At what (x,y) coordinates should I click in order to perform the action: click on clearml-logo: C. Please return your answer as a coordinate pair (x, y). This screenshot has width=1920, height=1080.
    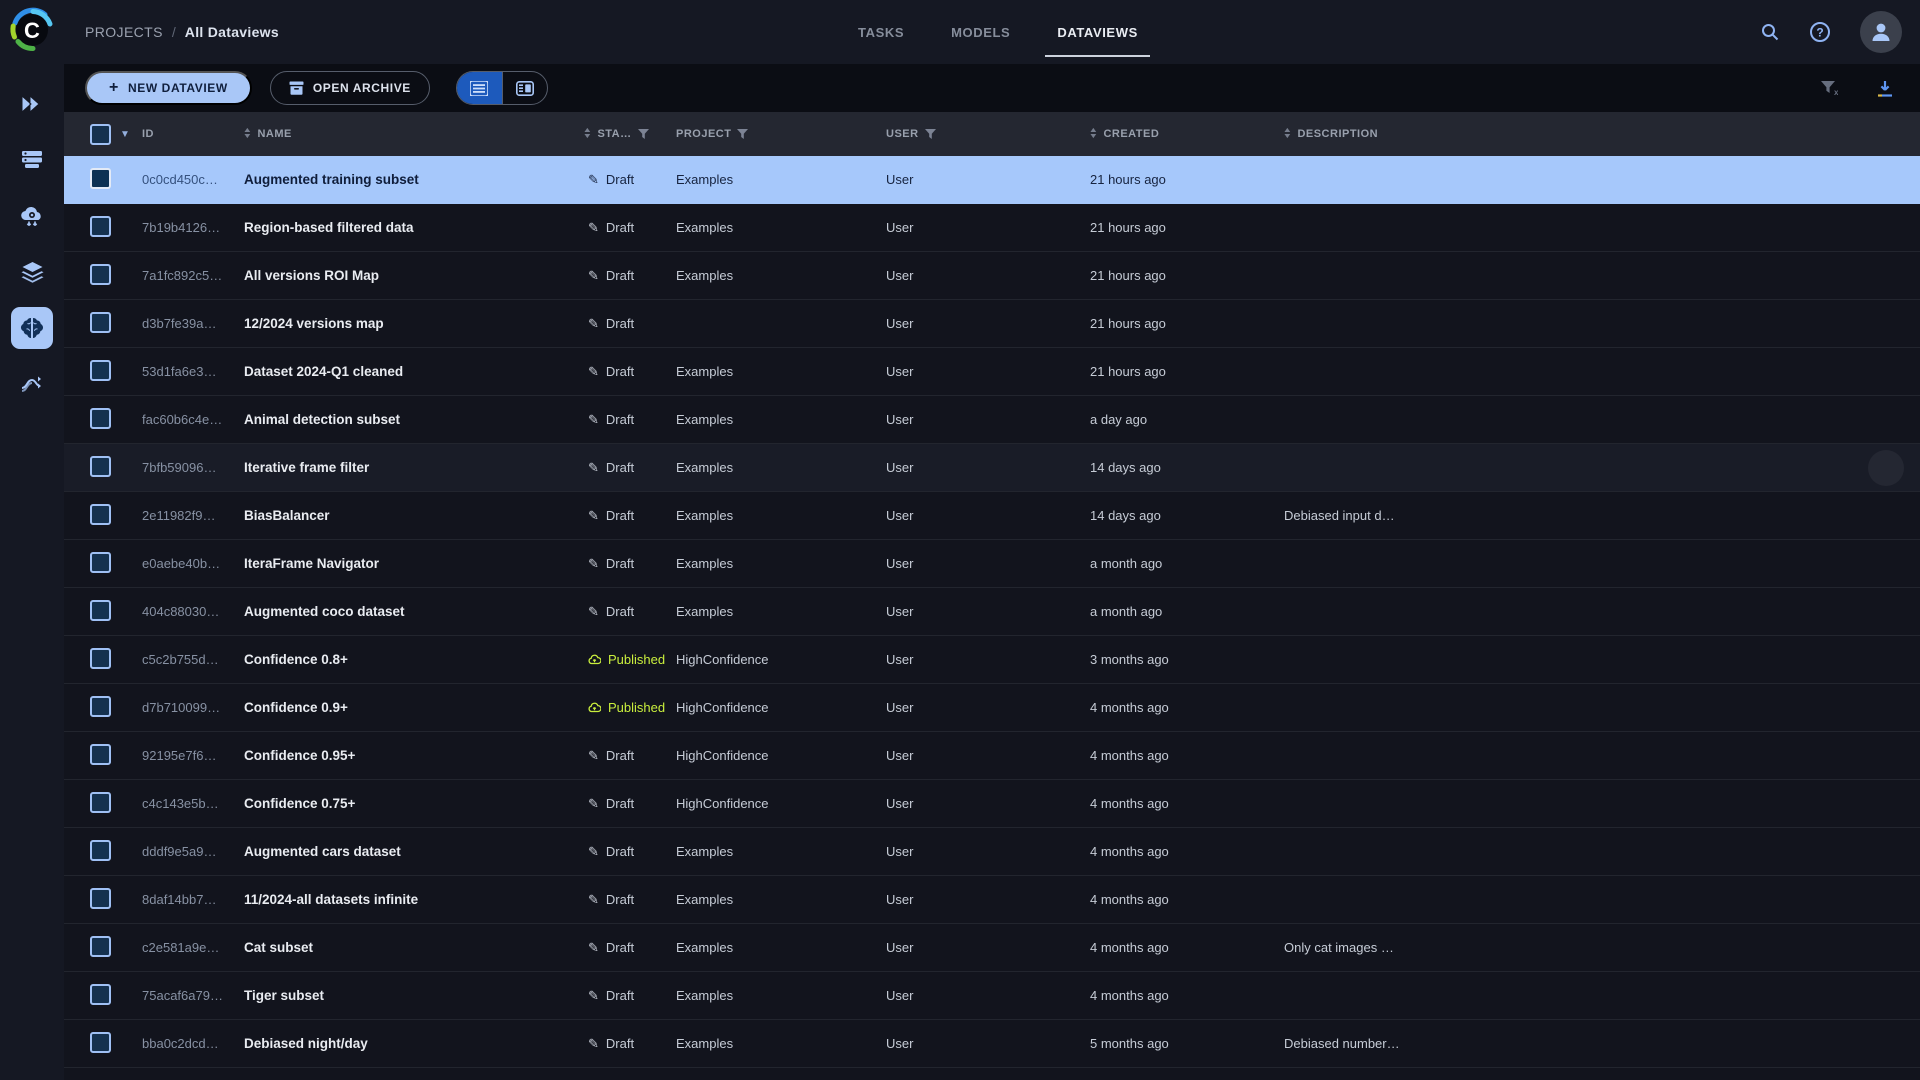
    Looking at the image, I should click on (32, 30).